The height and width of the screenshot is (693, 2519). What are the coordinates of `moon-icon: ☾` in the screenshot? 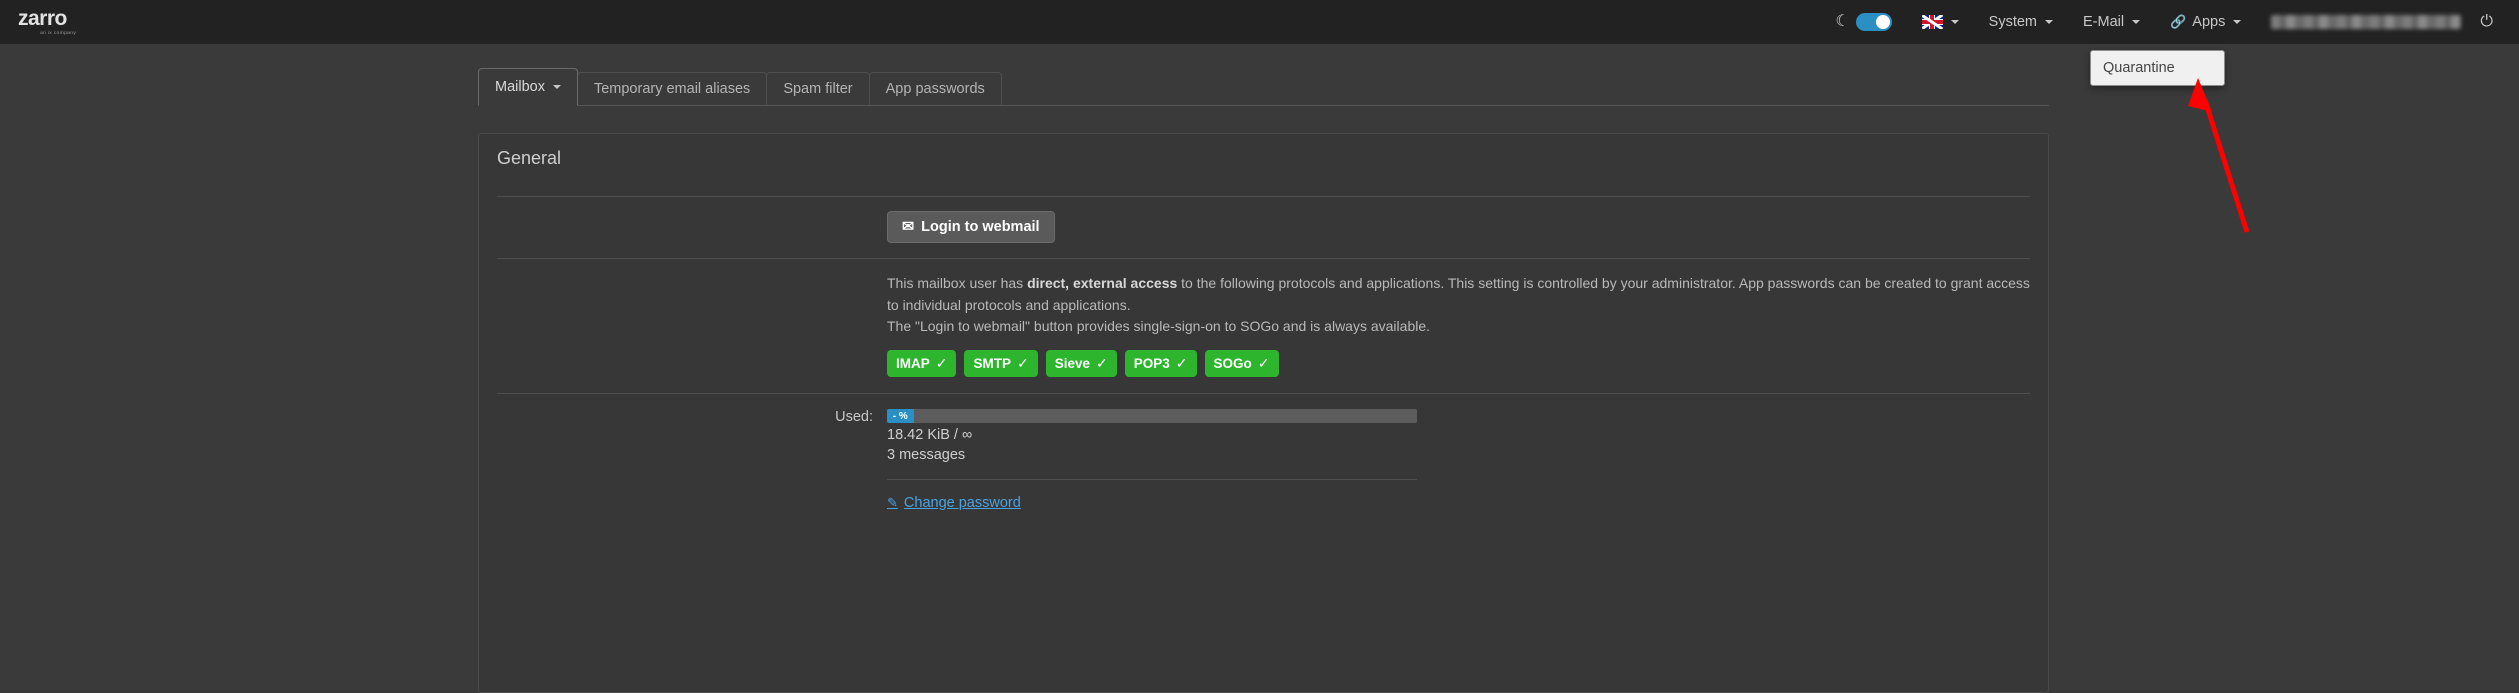 It's located at (1842, 21).